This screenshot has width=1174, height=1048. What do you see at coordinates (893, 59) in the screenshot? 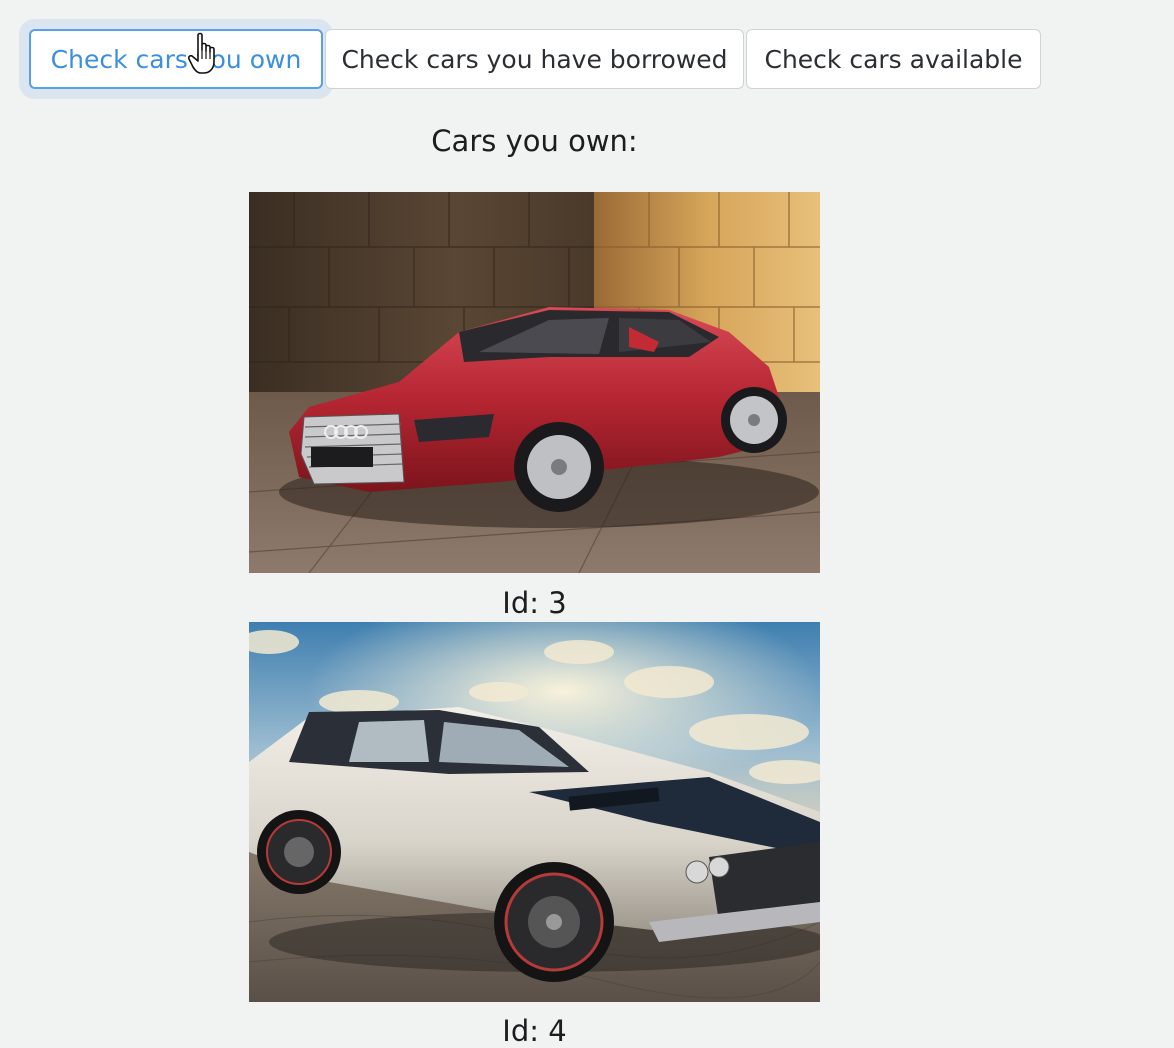
I see `tab-cars-available: Check cars available` at bounding box center [893, 59].